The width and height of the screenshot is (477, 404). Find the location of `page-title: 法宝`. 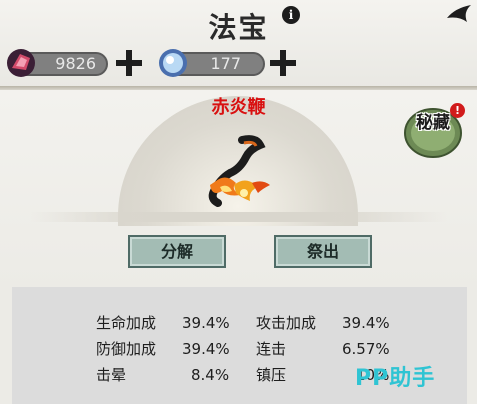

page-title: 法宝 is located at coordinates (238, 27).